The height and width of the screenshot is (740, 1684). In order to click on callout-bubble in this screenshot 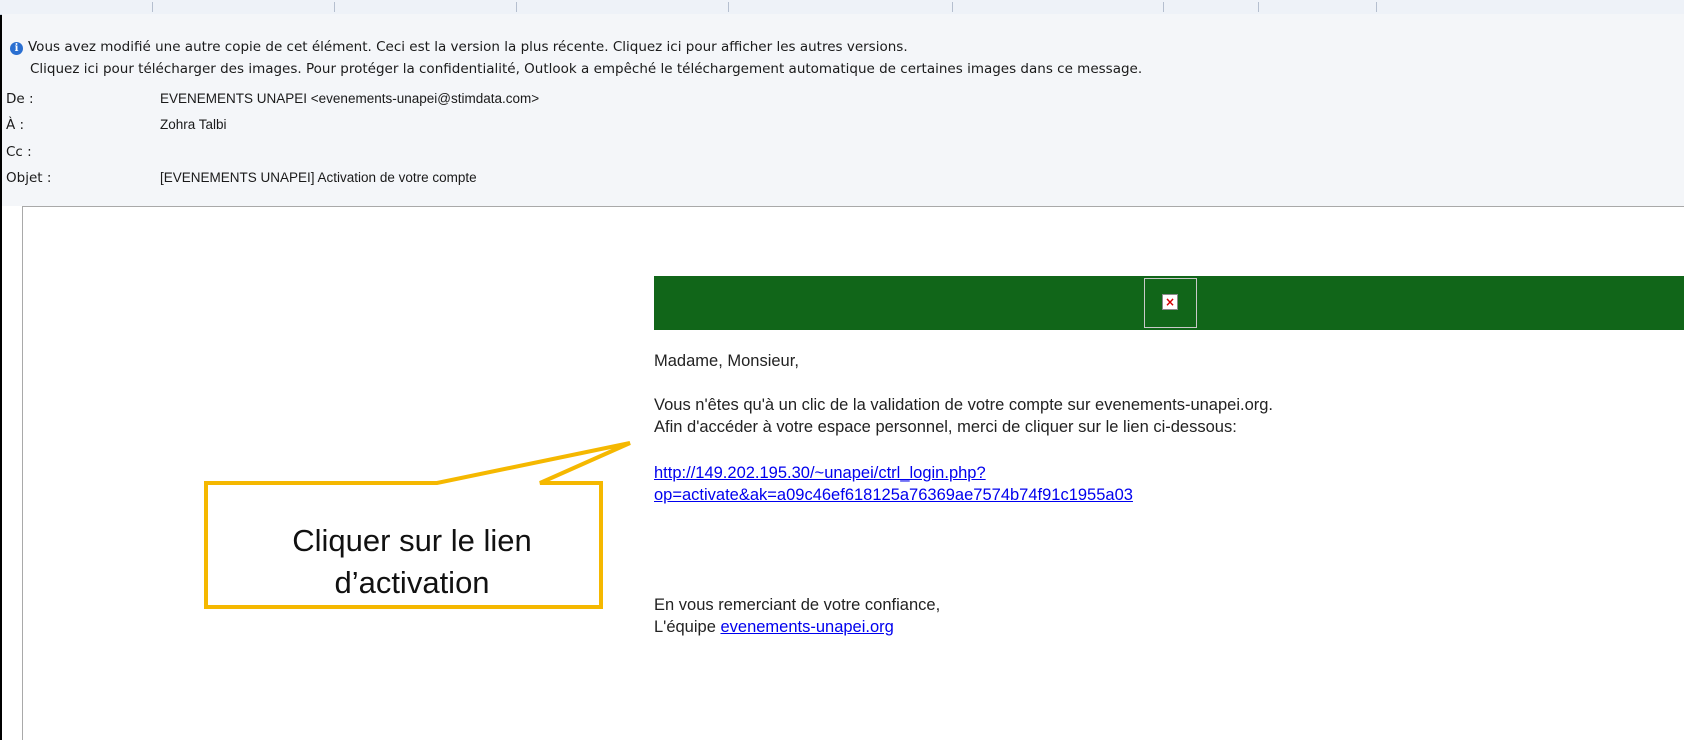, I will do `click(417, 525)`.